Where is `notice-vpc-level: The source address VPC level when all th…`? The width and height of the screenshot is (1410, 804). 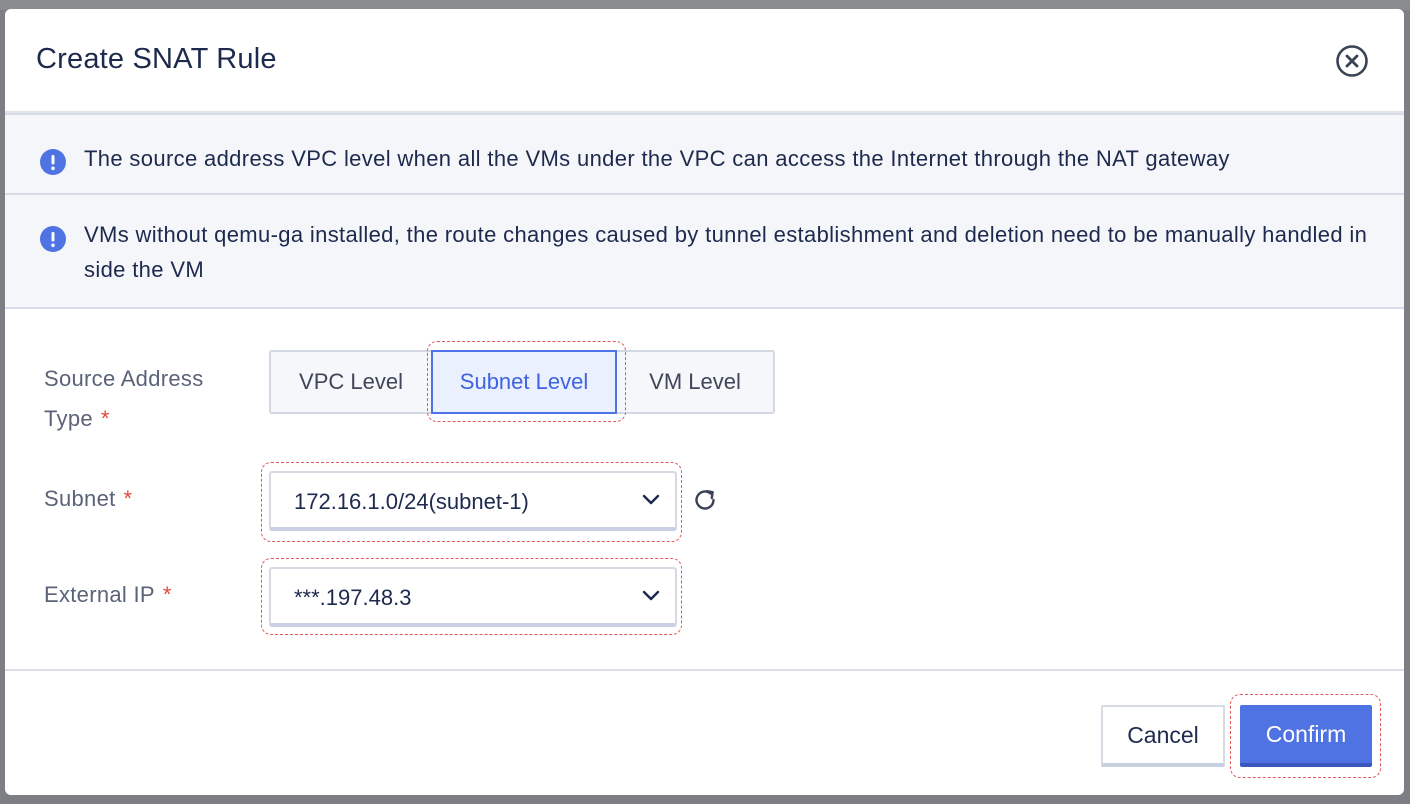 notice-vpc-level: The source address VPC level when all th… is located at coordinates (704, 154).